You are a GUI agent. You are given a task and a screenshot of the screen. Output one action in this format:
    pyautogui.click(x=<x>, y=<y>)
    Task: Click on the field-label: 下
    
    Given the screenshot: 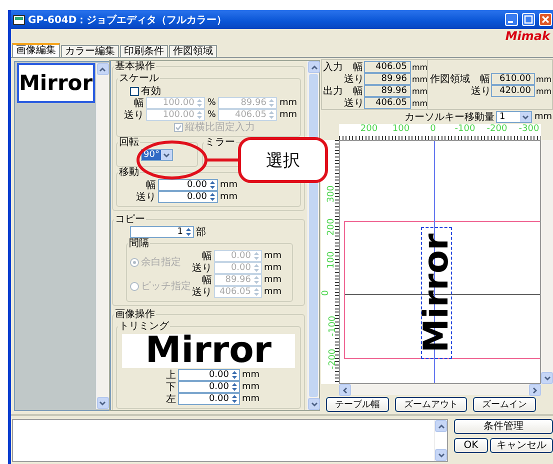 What is the action you would take?
    pyautogui.click(x=170, y=387)
    